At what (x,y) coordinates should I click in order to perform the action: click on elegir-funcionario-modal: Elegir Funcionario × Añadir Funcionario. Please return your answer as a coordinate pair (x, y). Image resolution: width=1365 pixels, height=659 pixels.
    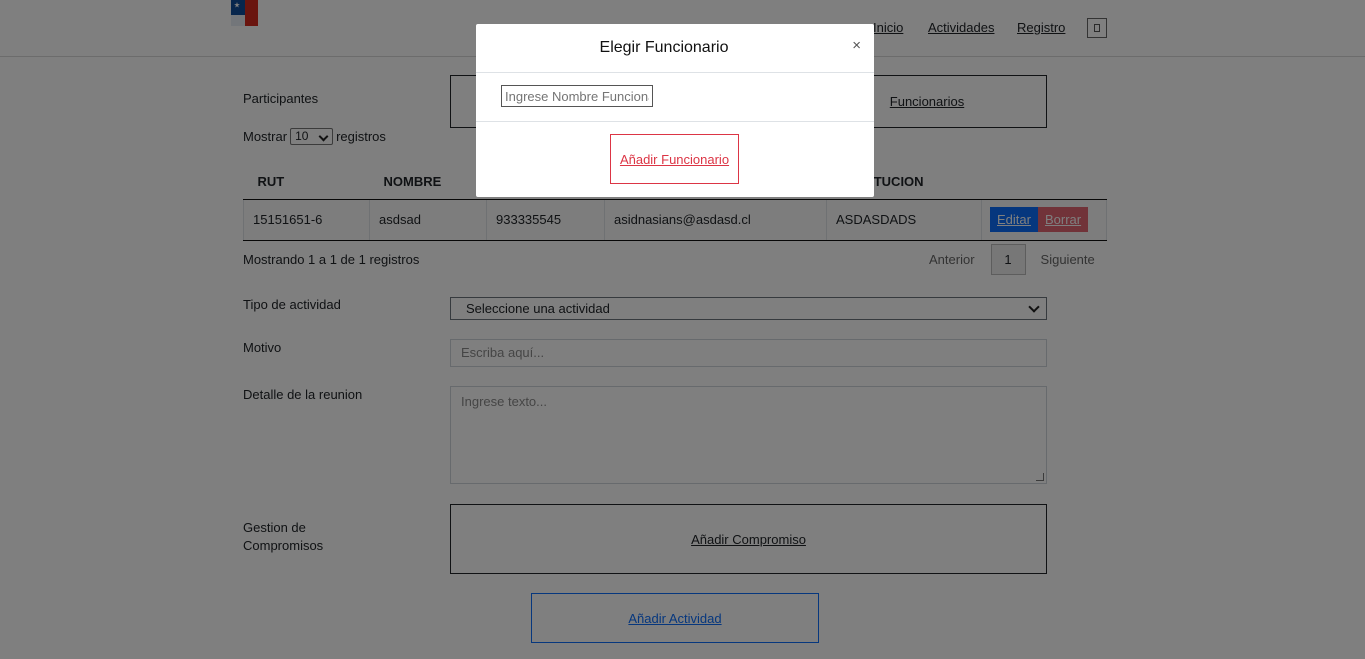
    Looking at the image, I should click on (675, 110).